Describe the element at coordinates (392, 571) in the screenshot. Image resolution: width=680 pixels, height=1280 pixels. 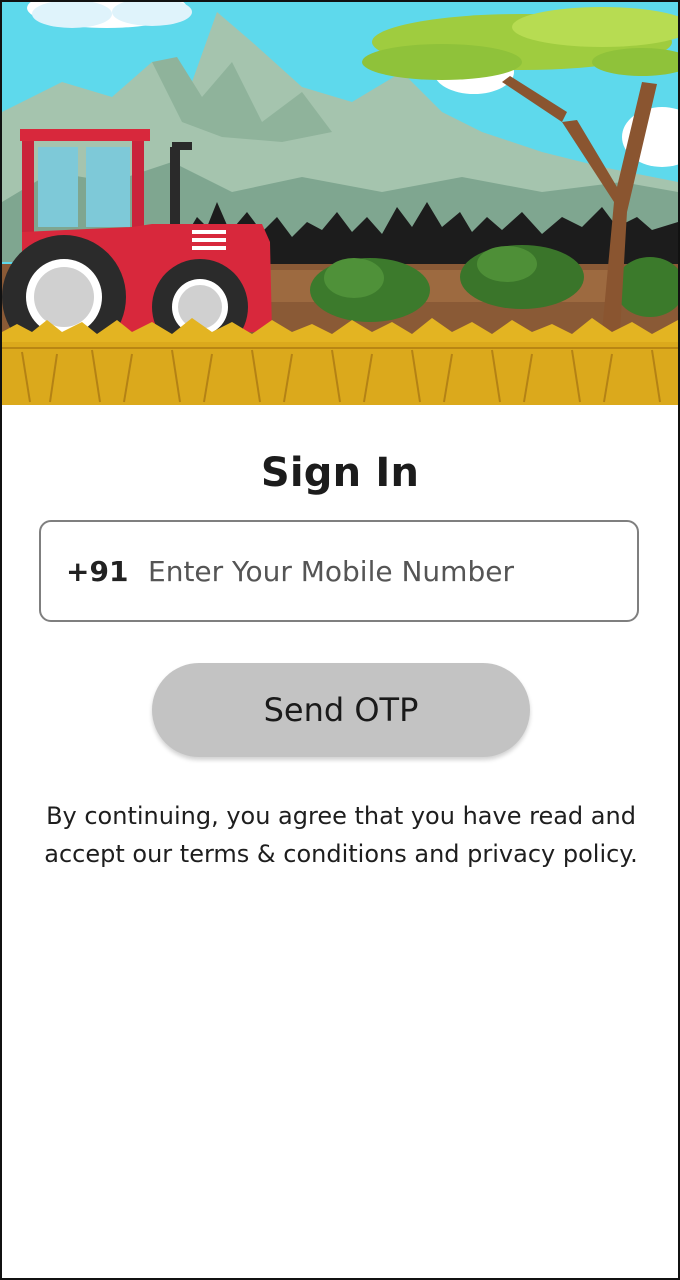
I see `mobile-number-input` at that location.